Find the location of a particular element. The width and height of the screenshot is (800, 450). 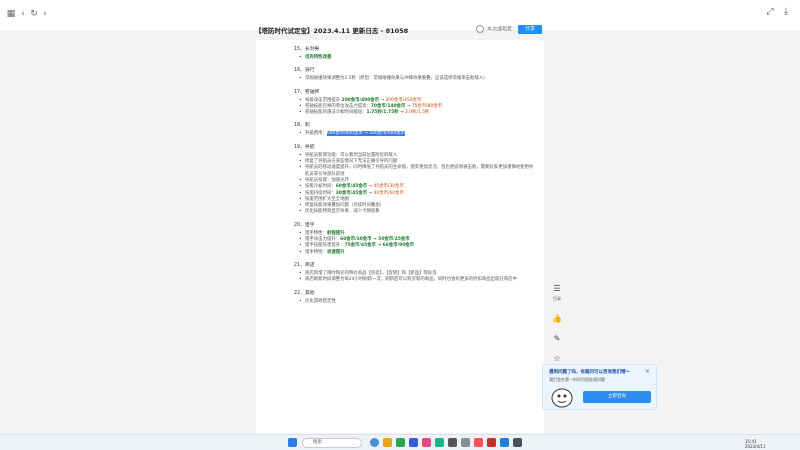

mascot-icon is located at coordinates (562, 398).